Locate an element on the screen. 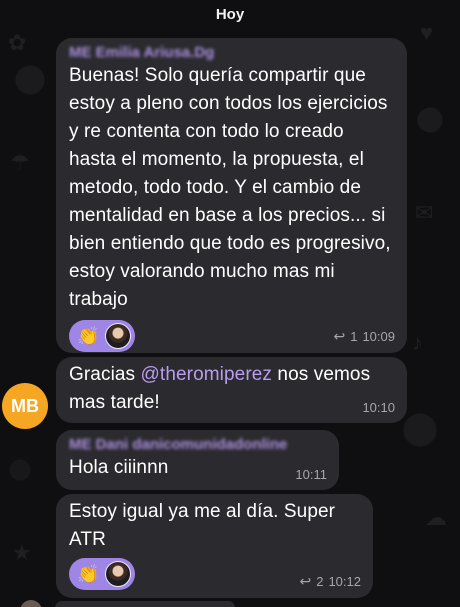 The height and width of the screenshot is (607, 460). doodle-icon: ☂ is located at coordinates (20, 162).